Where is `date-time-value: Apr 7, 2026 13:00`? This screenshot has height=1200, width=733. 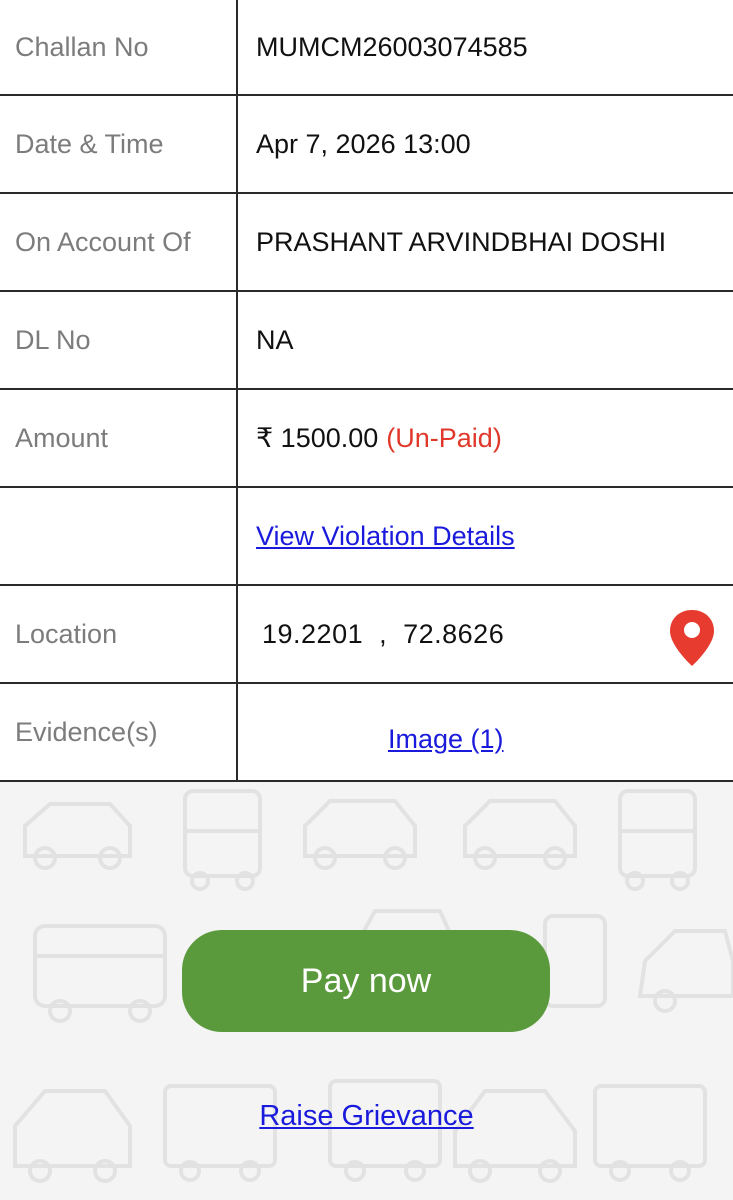 date-time-value: Apr 7, 2026 13:00 is located at coordinates (363, 143).